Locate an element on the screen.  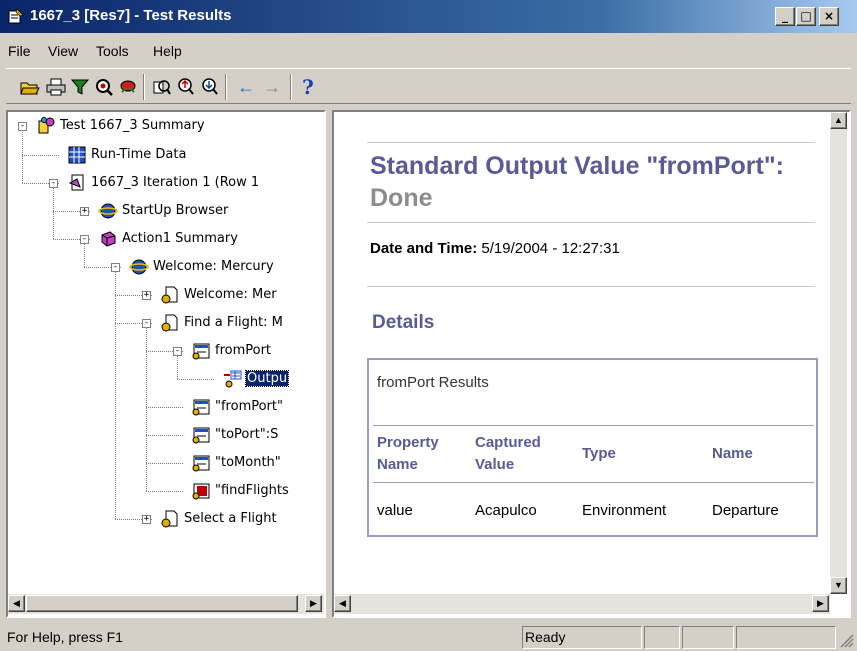
forward-arrow-icon: → is located at coordinates (272, 86).